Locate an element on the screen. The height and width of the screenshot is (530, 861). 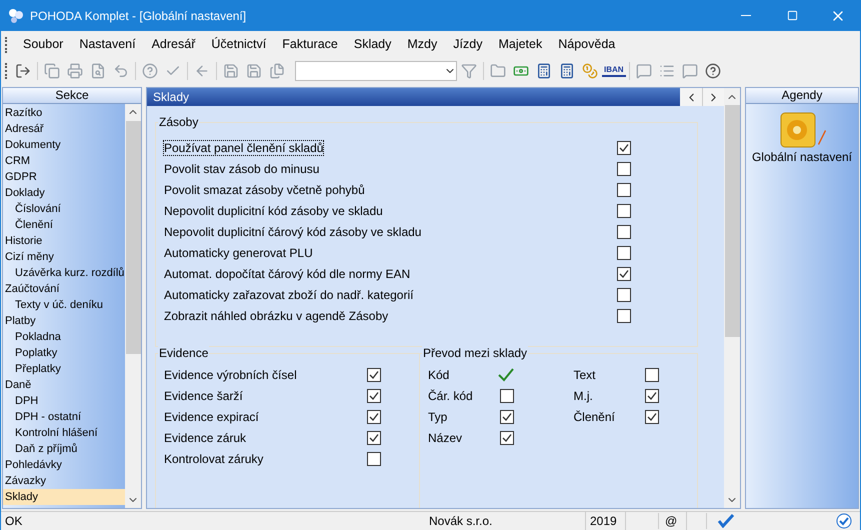
option-label: Používat panel členění skladů is located at coordinates (244, 147).